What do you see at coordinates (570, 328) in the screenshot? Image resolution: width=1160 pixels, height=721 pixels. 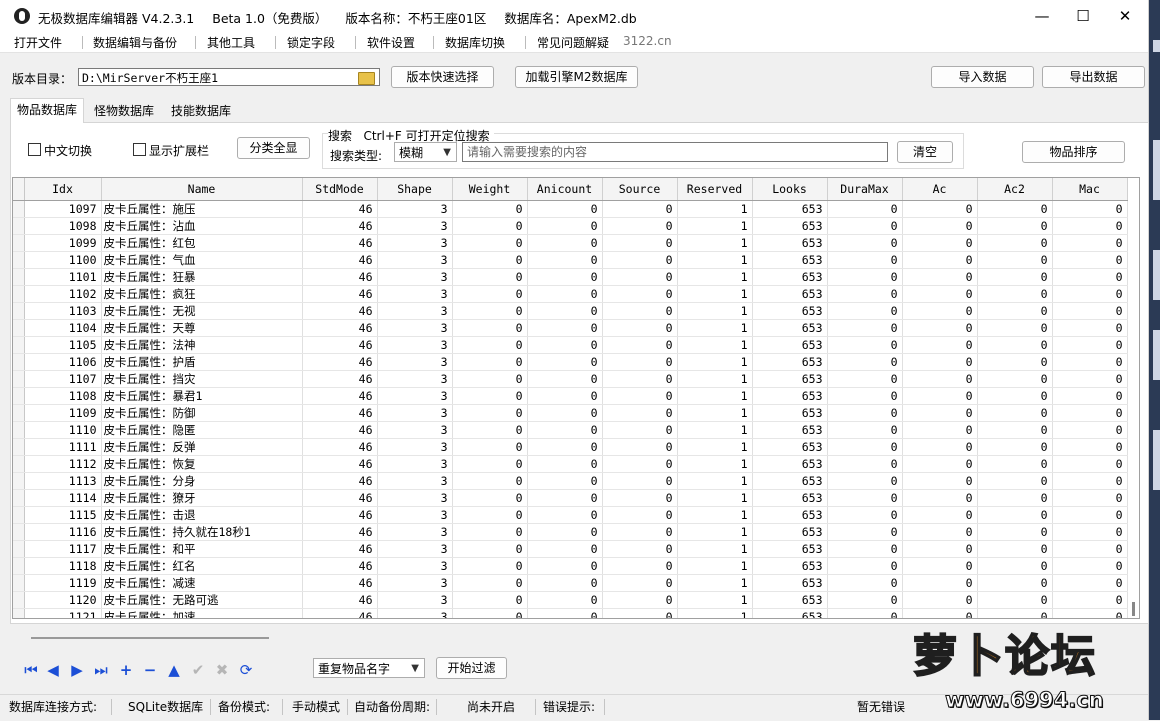 I see `table-row: 1104 皮卡丘属性：天尊 46 3 0 0 0 1 653 0 0 0 0` at bounding box center [570, 328].